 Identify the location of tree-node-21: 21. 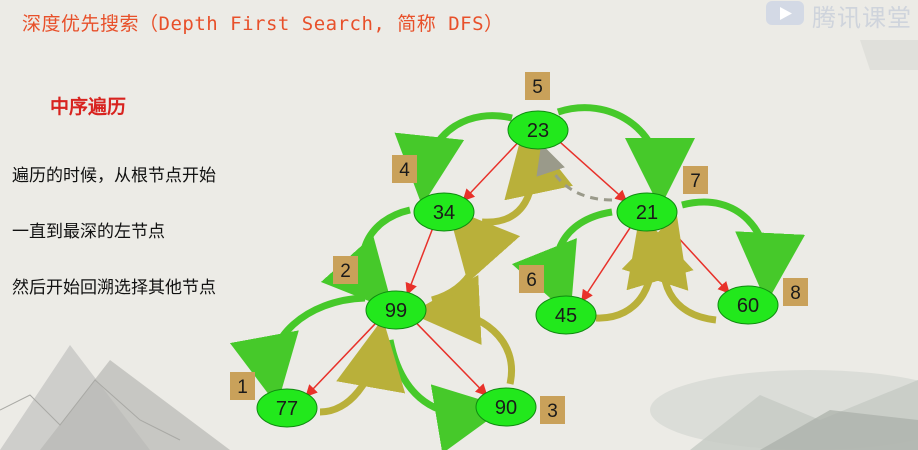
(647, 212).